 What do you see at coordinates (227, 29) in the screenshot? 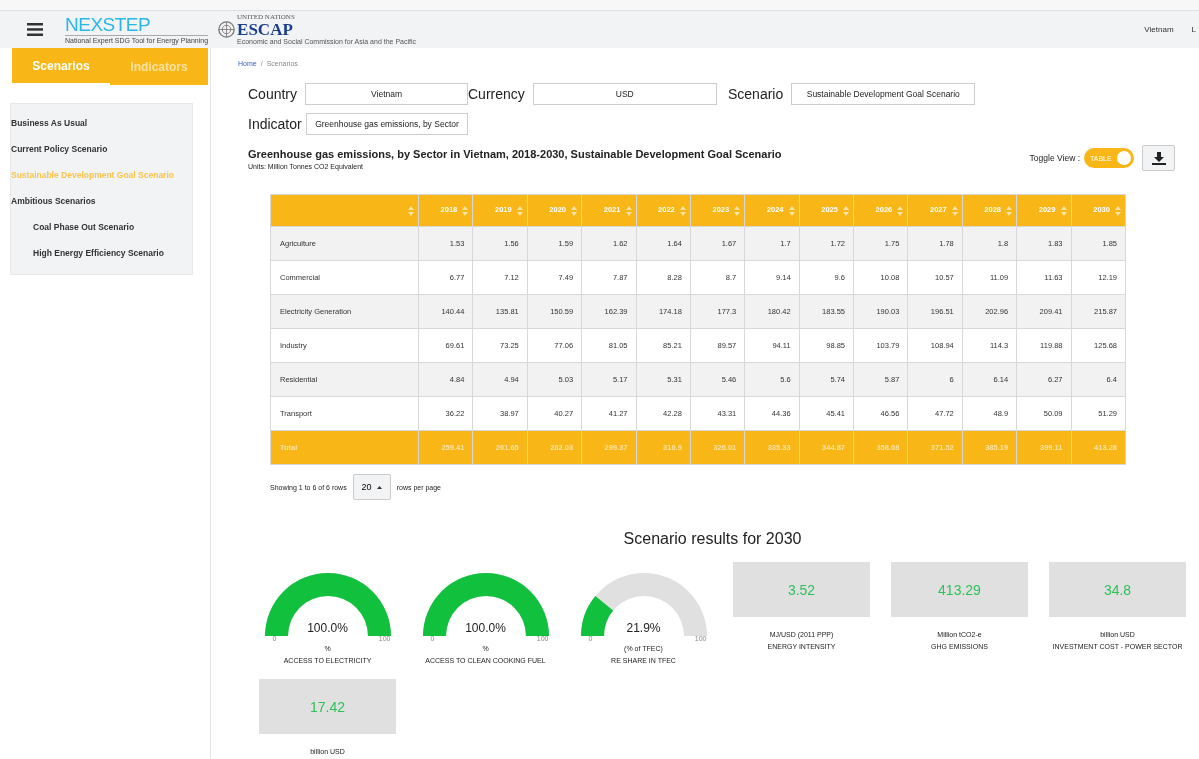
I see `globe-emblem-icon` at bounding box center [227, 29].